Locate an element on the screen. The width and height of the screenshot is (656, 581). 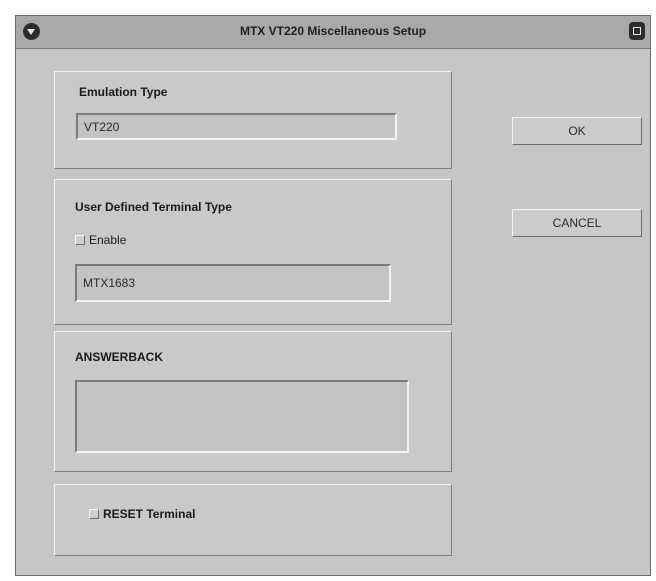
reset-terminal-checkbox: RESET Terminal is located at coordinates (142, 514).